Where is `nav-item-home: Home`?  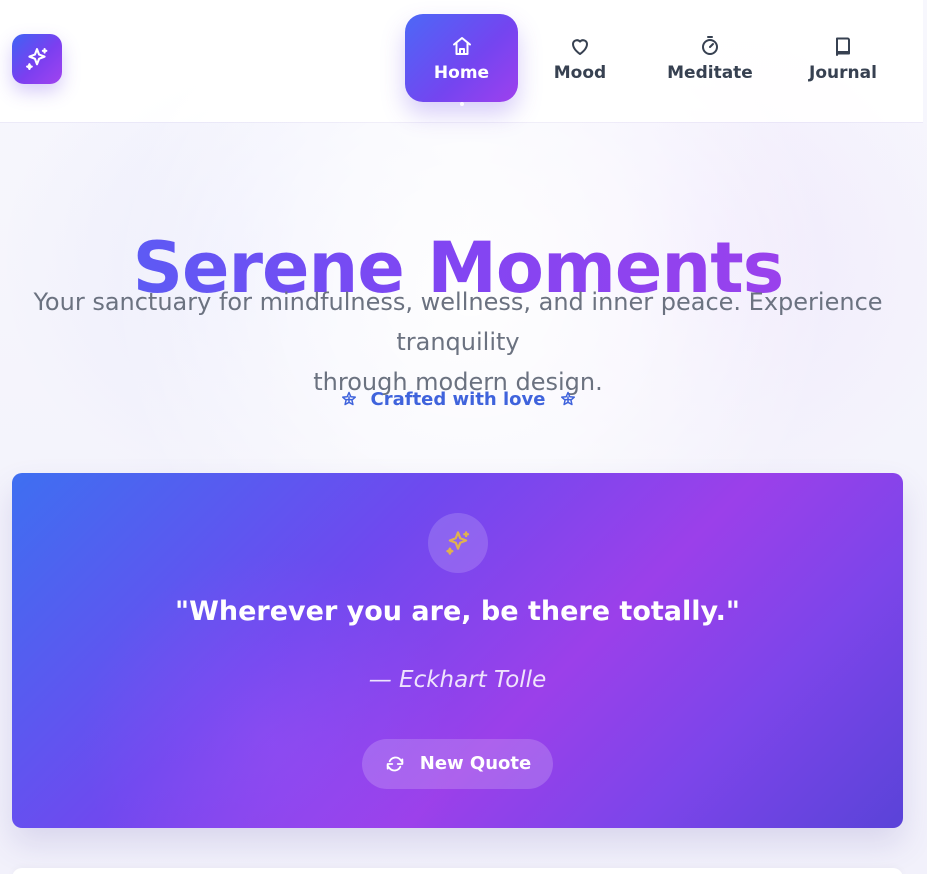
nav-item-home: Home is located at coordinates (461, 60).